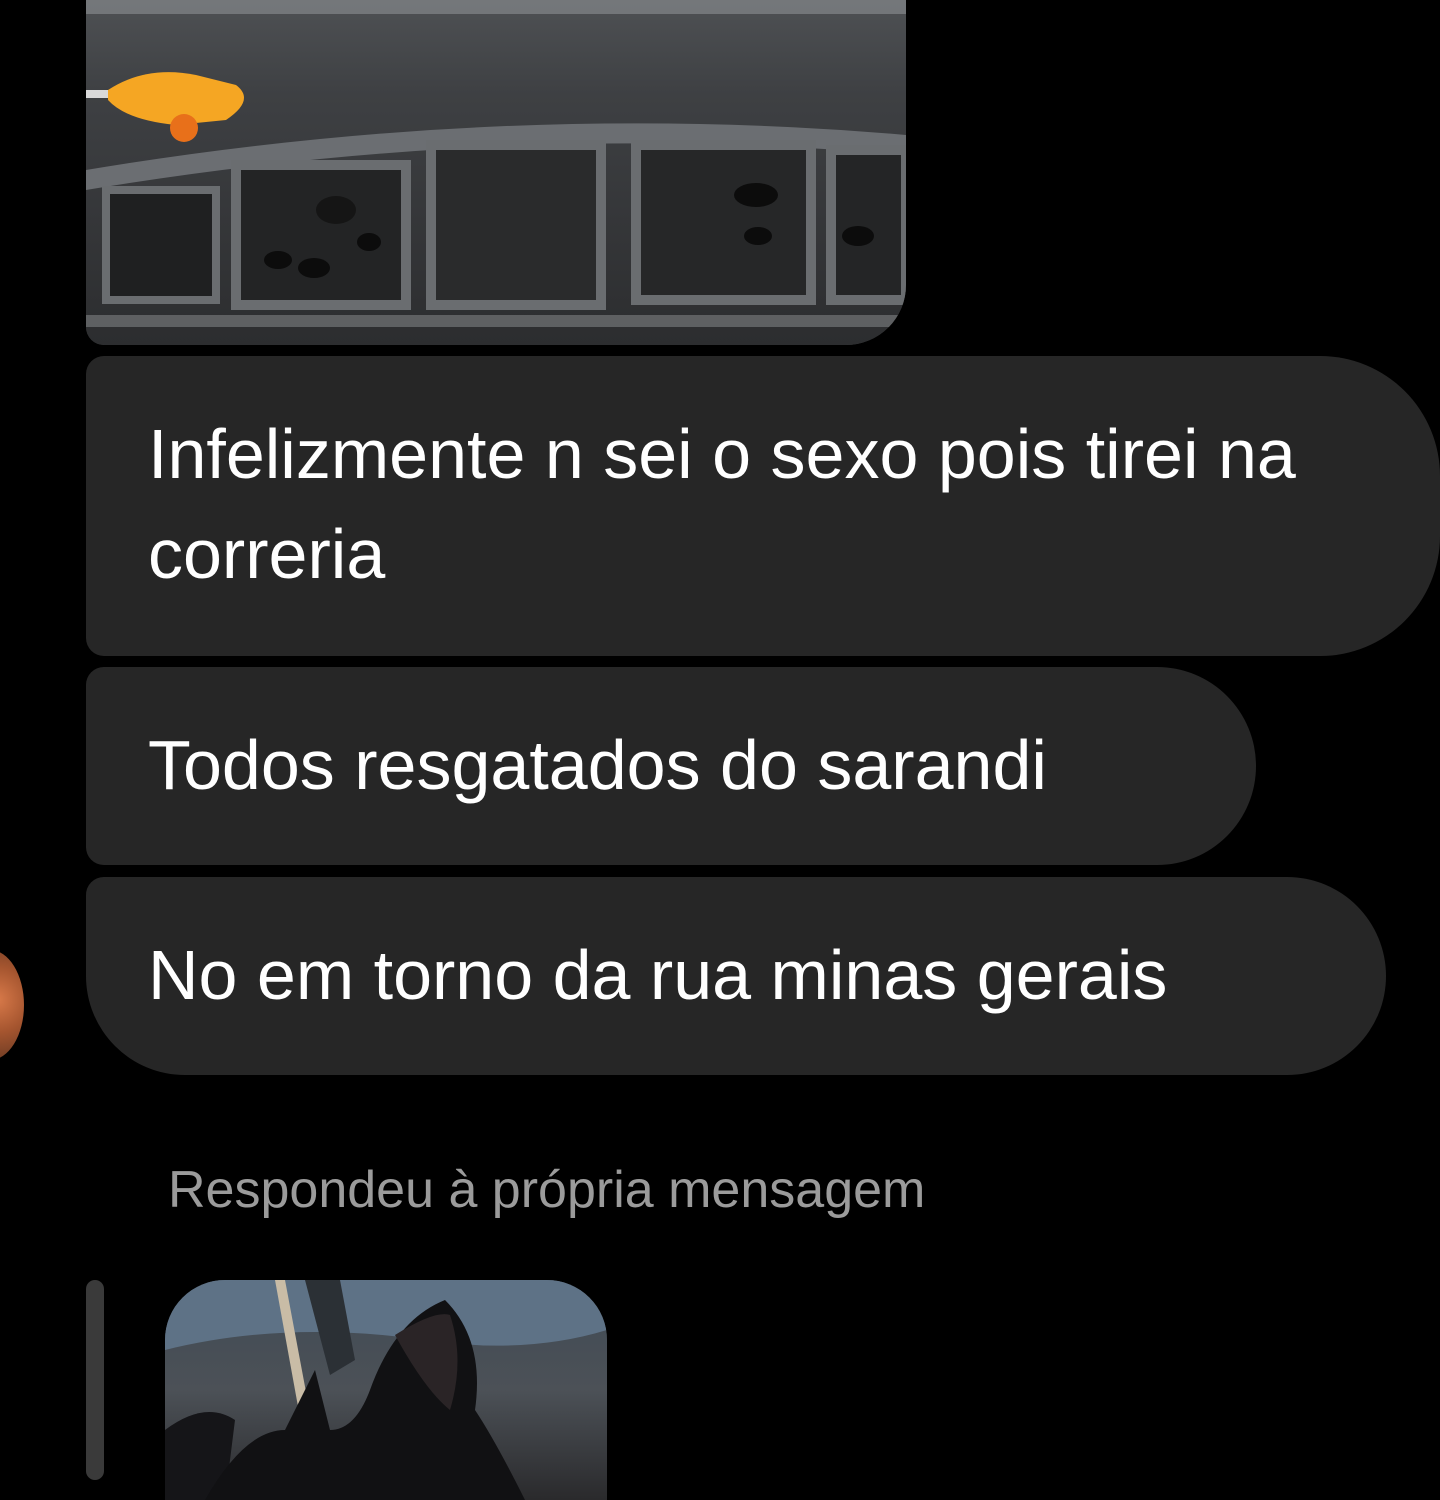  I want to click on message-text: No em torno da rua minas gerais, so click(658, 975).